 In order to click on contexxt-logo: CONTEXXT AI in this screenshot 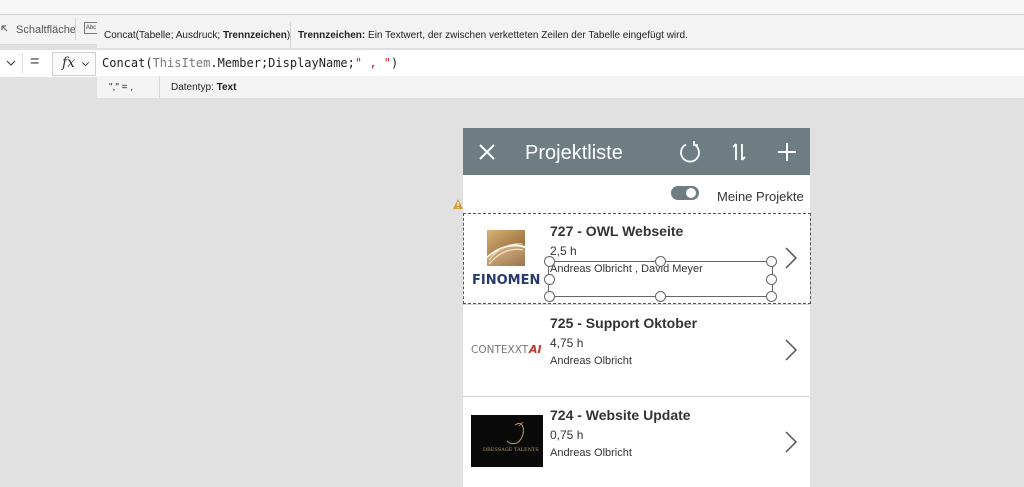, I will do `click(506, 349)`.